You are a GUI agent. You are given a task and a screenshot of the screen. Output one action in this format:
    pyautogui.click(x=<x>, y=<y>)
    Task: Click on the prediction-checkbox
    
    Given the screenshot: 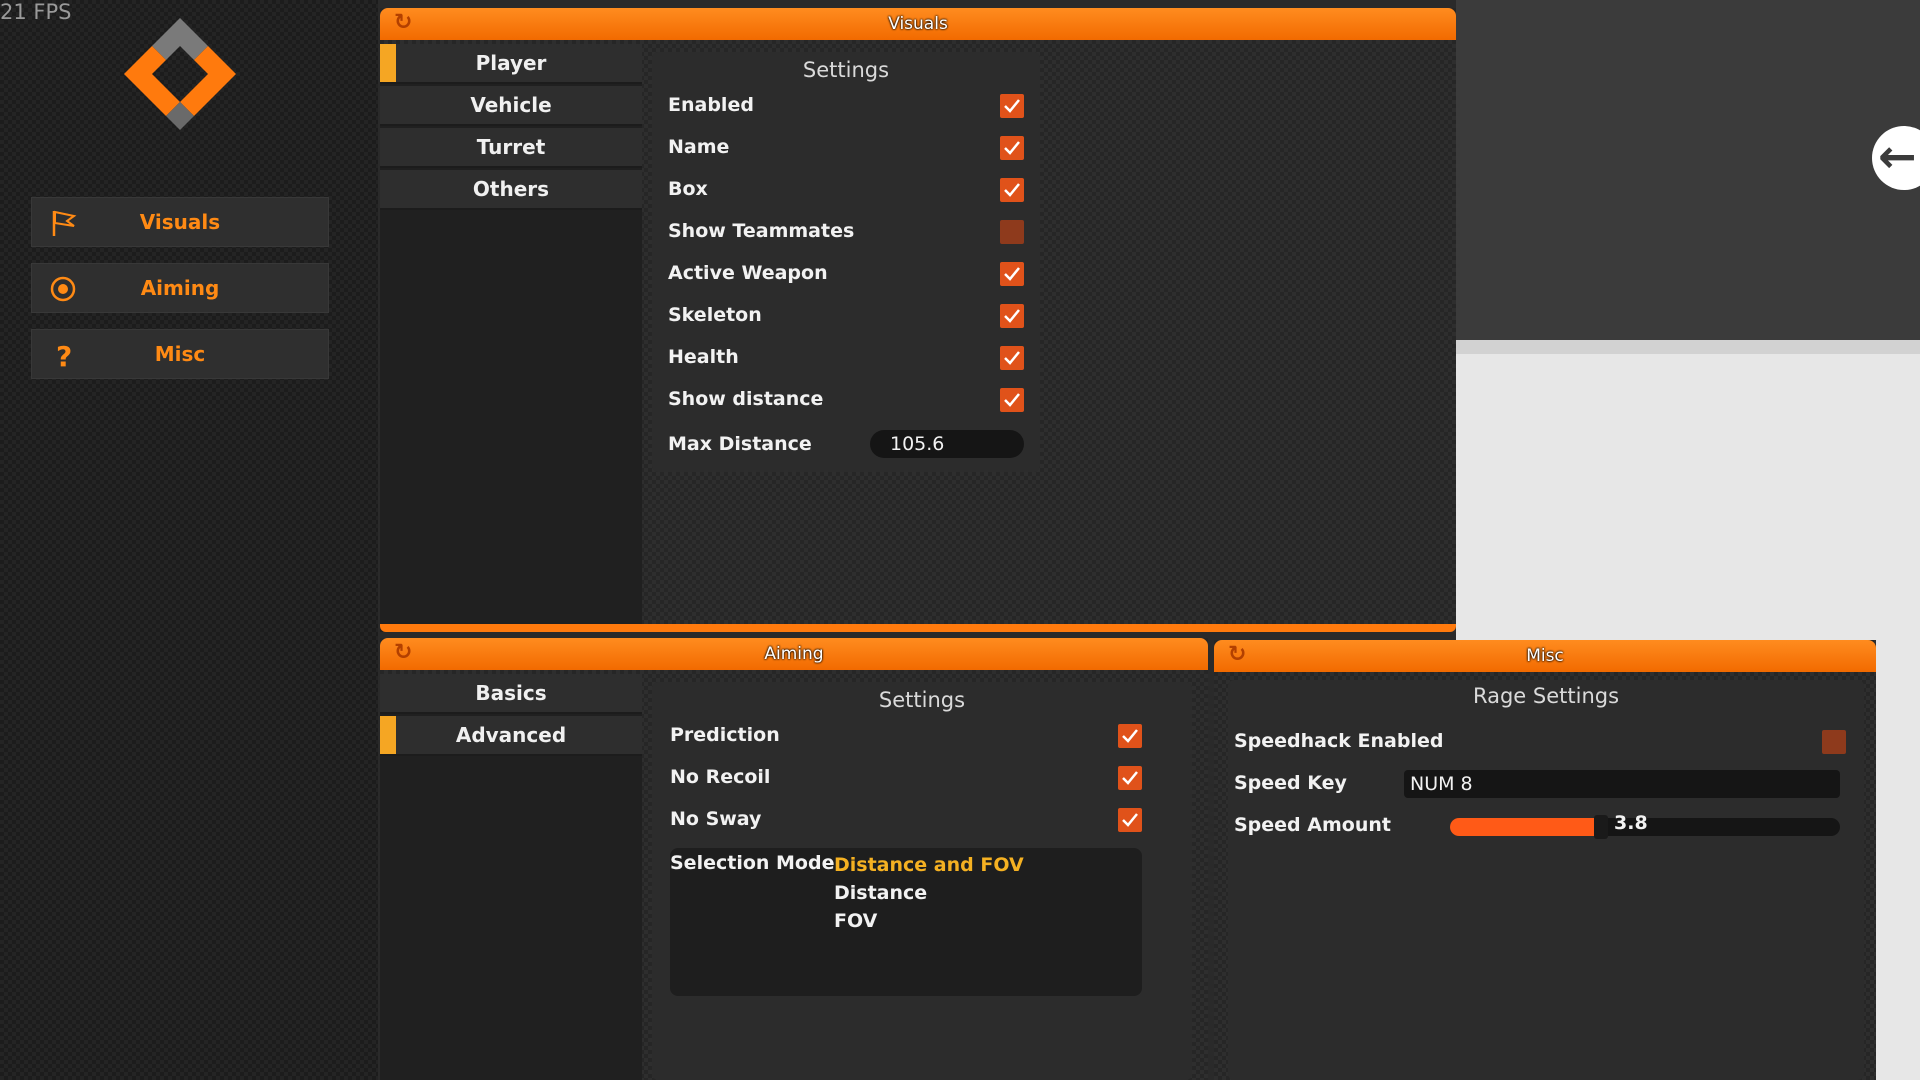 What is the action you would take?
    pyautogui.click(x=1130, y=736)
    